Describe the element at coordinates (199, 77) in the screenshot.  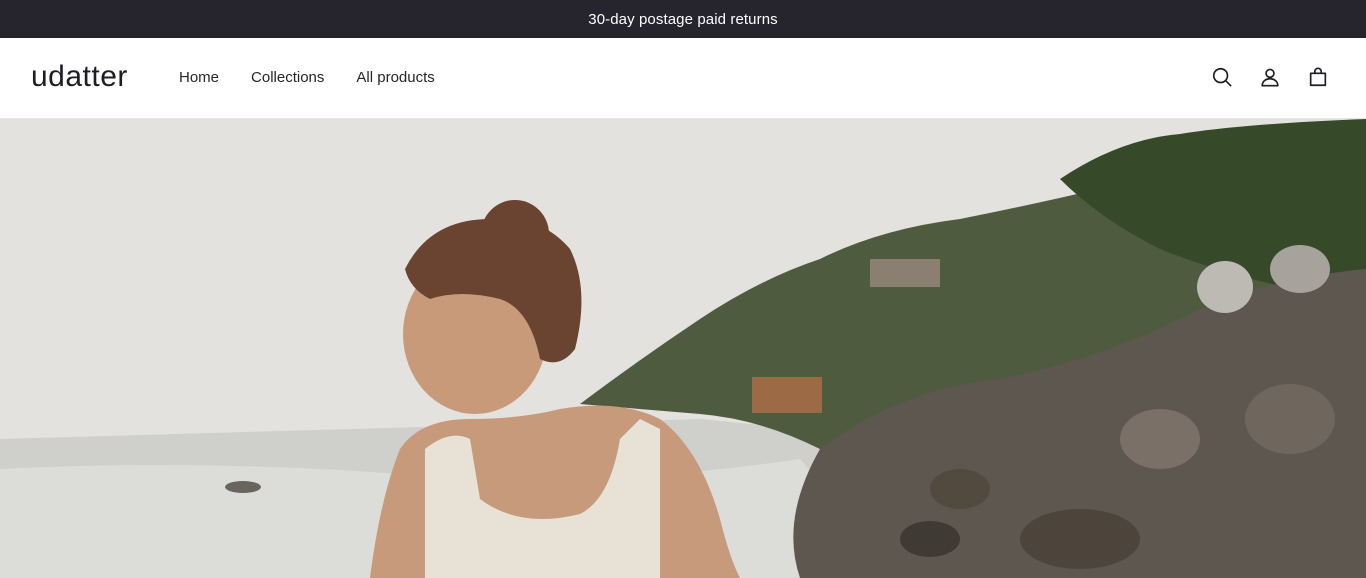
I see `nav-item-home: Home` at that location.